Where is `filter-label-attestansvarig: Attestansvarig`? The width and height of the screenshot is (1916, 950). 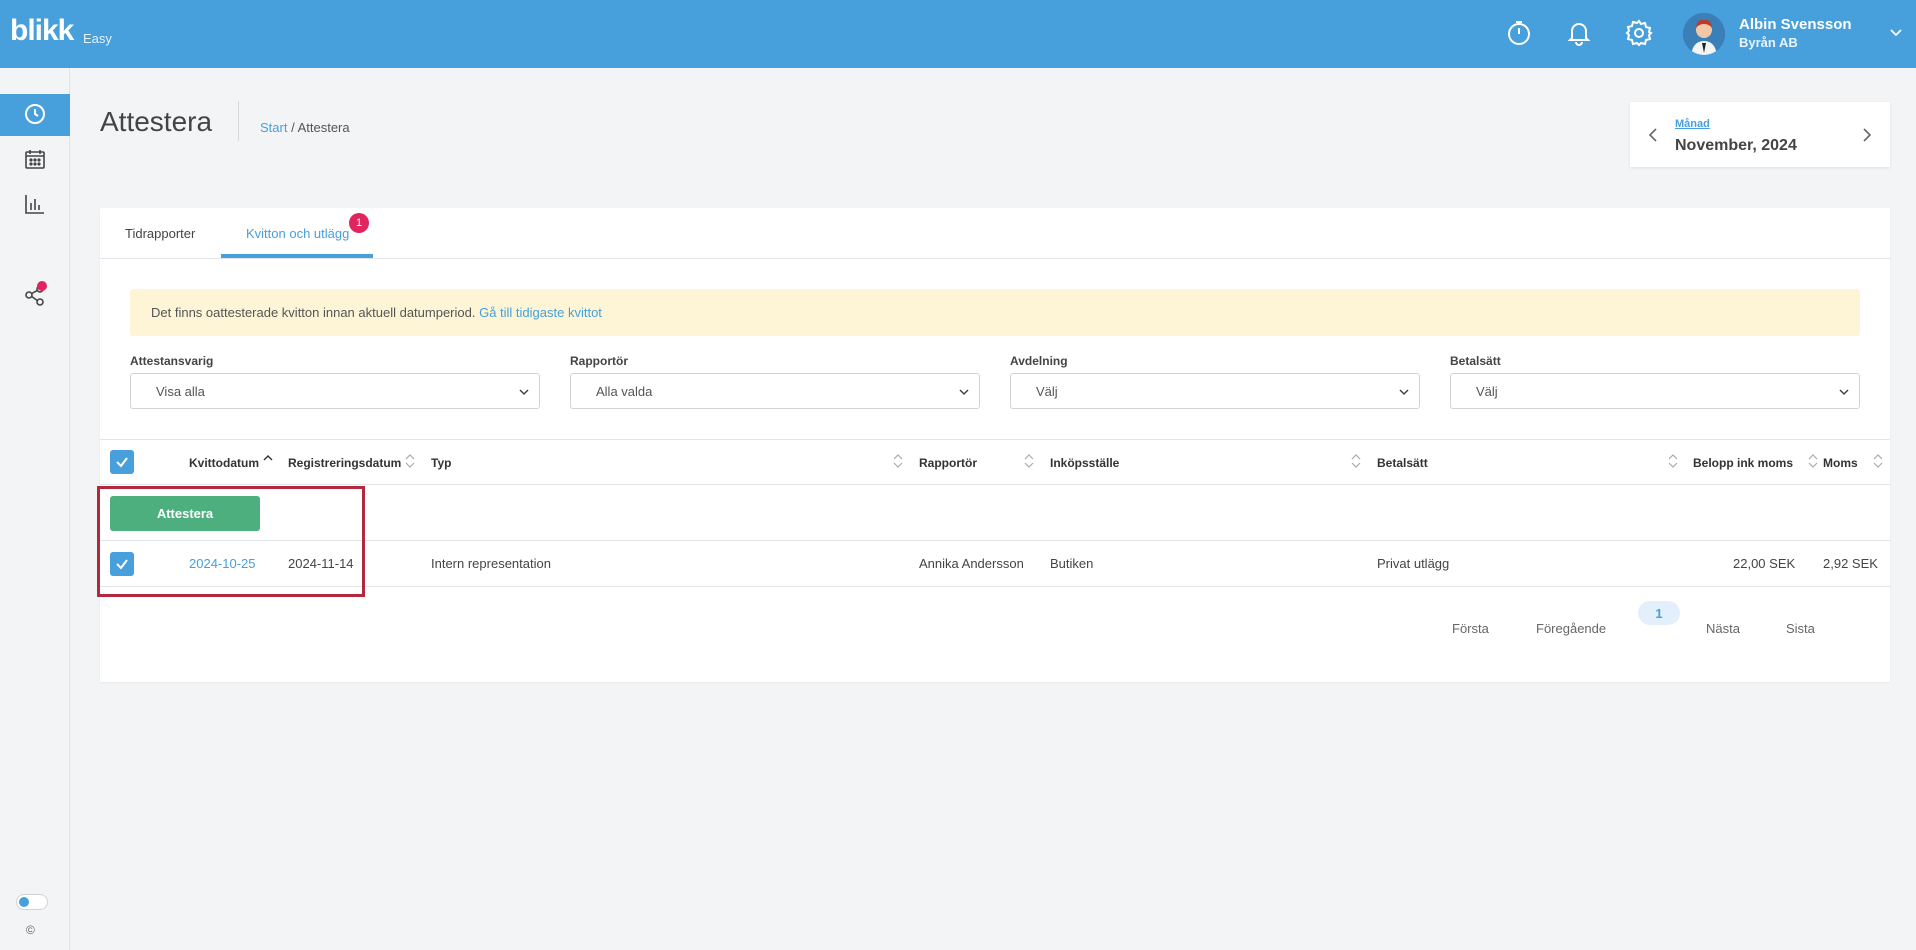
filter-label-attestansvarig: Attestansvarig is located at coordinates (172, 361).